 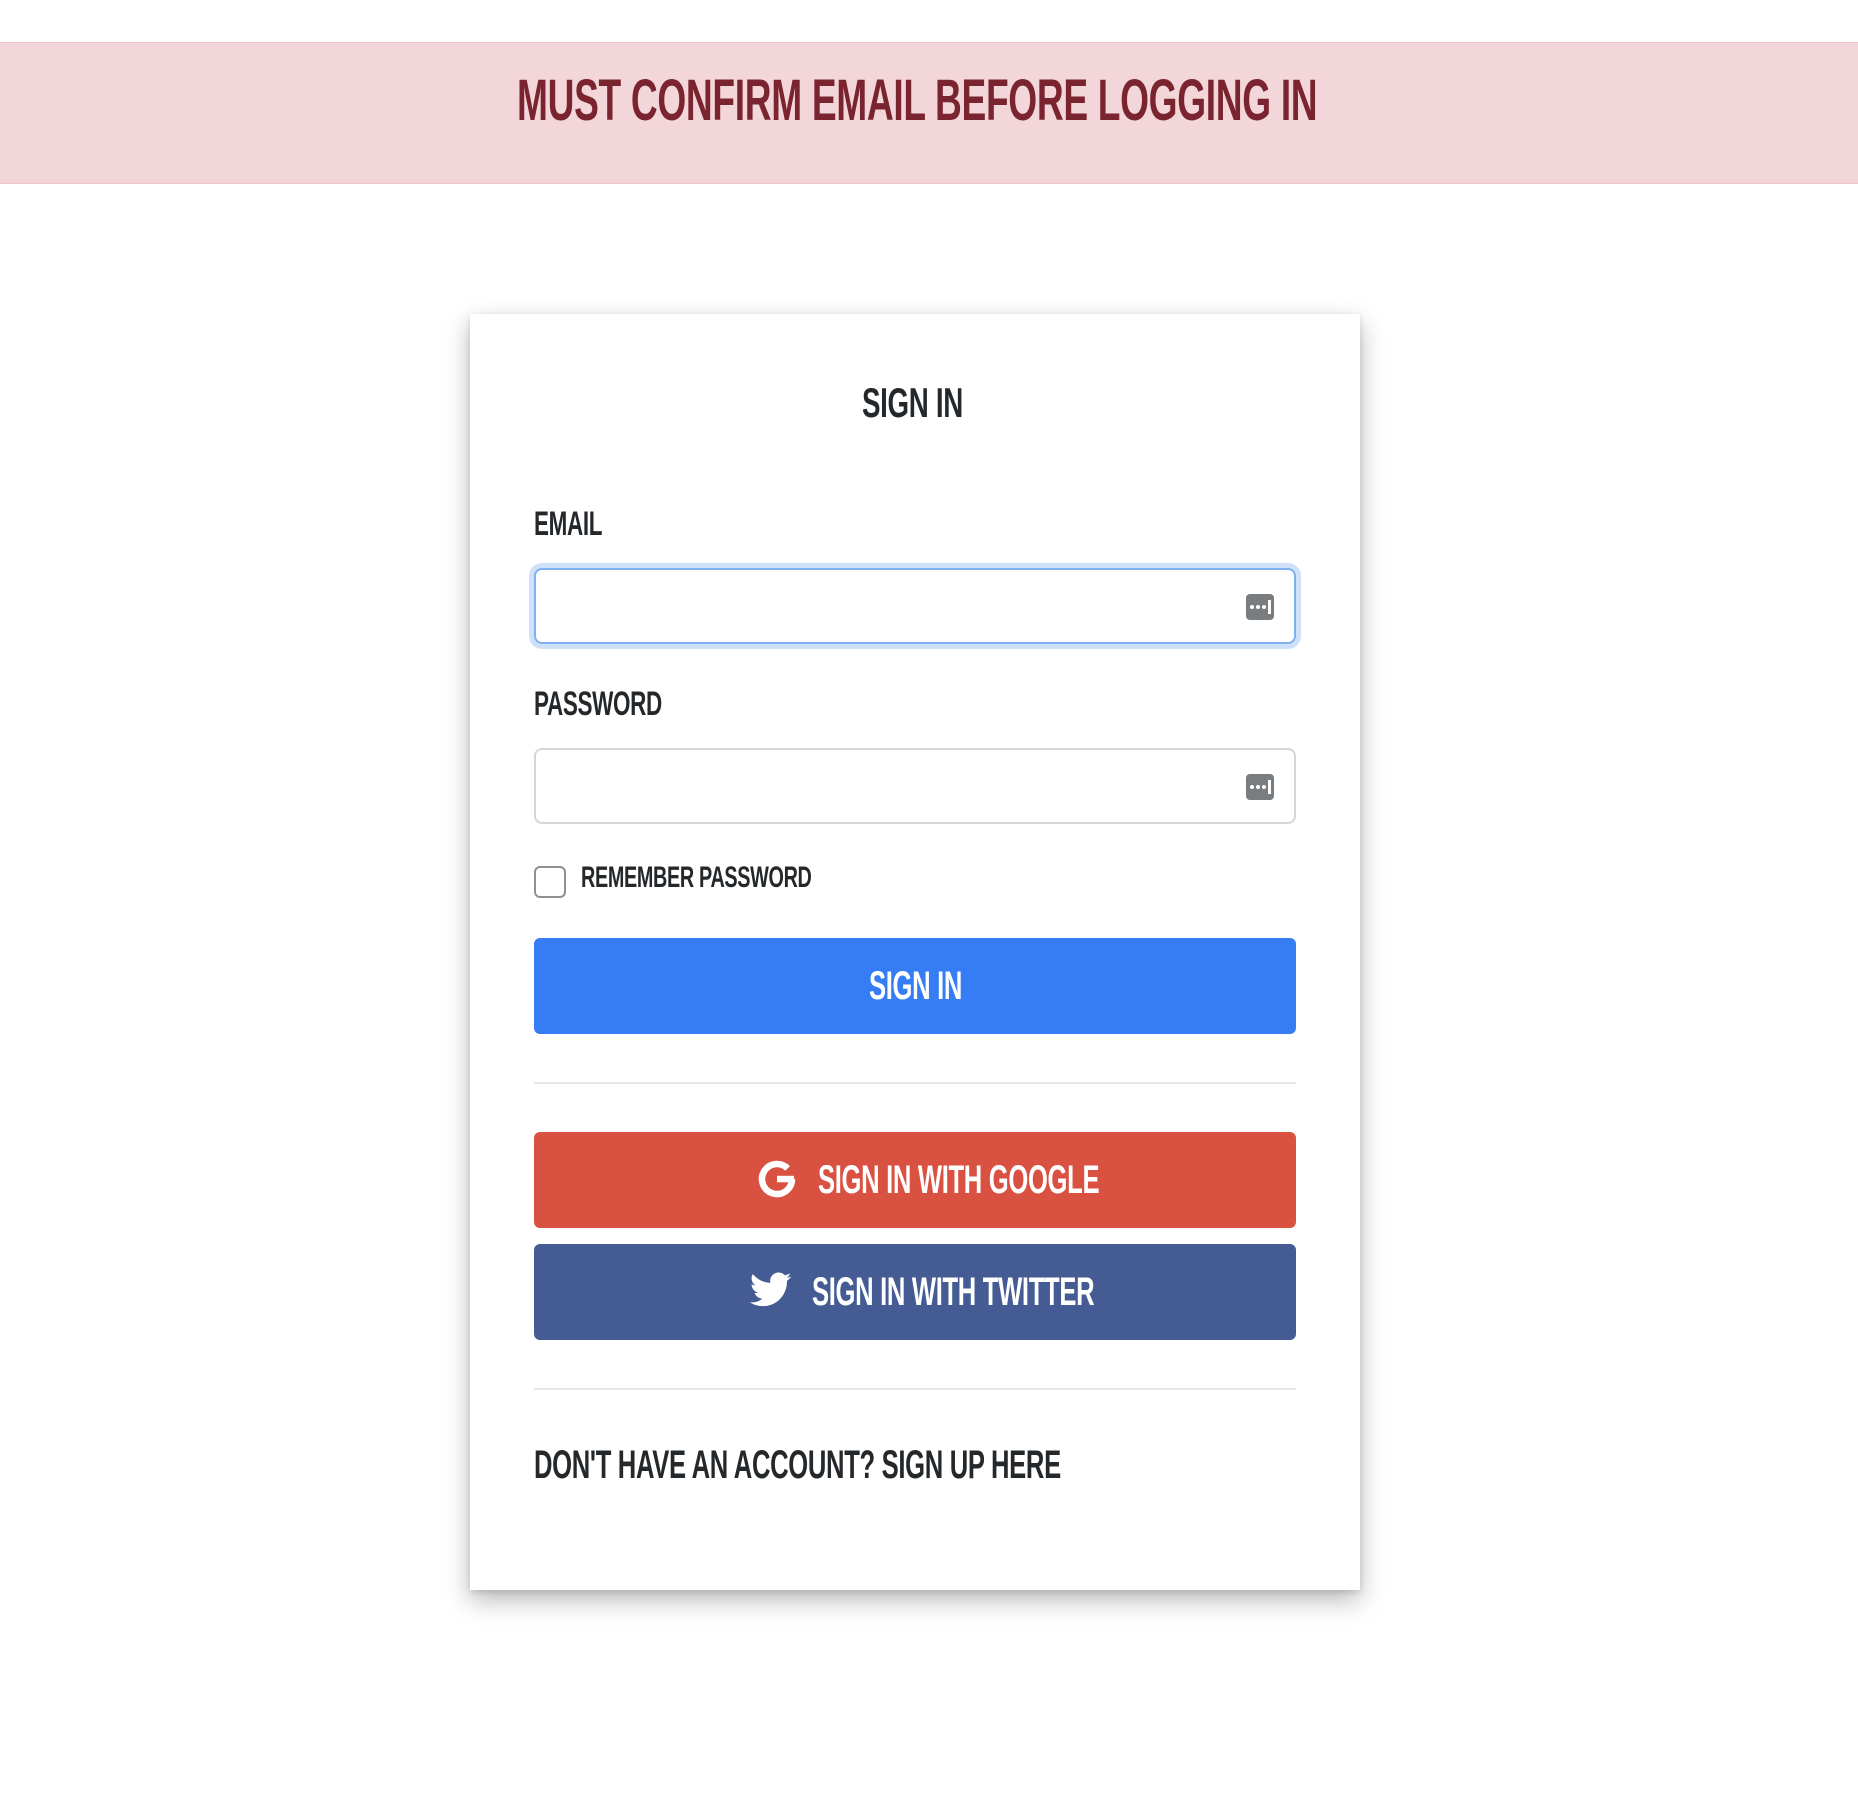 What do you see at coordinates (917, 100) in the screenshot?
I see `alert-message: MUST CONFIRM EMAIL BEFORE LOGGING IN` at bounding box center [917, 100].